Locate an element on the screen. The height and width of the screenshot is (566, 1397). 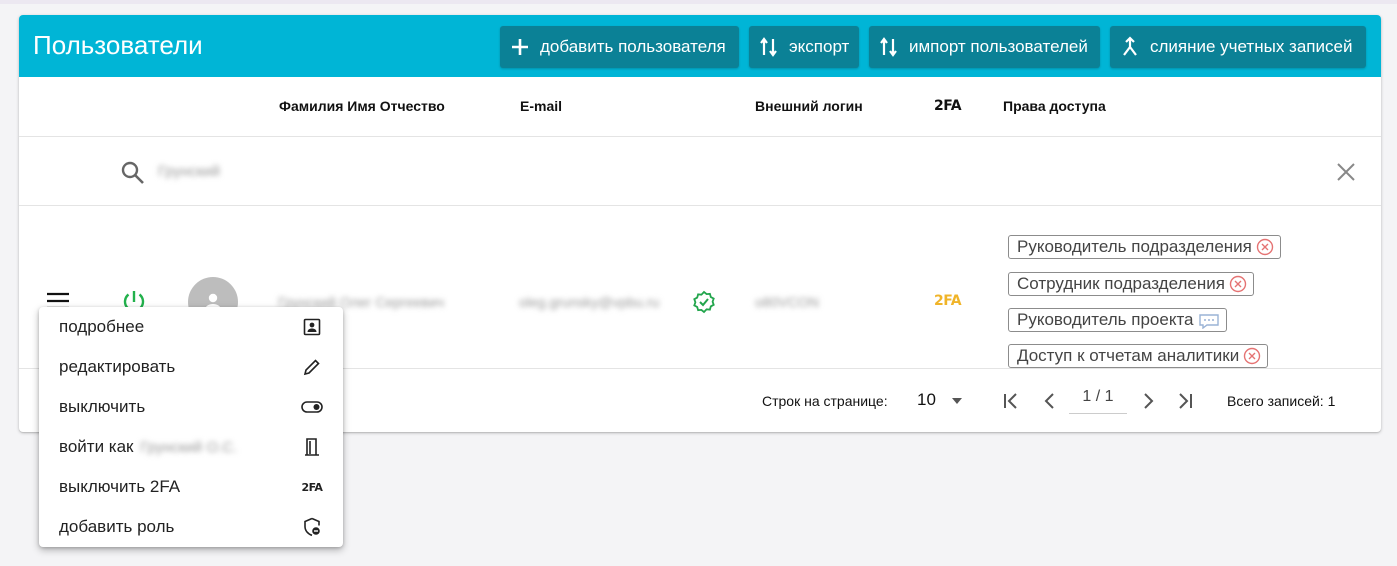
column-external-login: Внешний логин is located at coordinates (809, 106).